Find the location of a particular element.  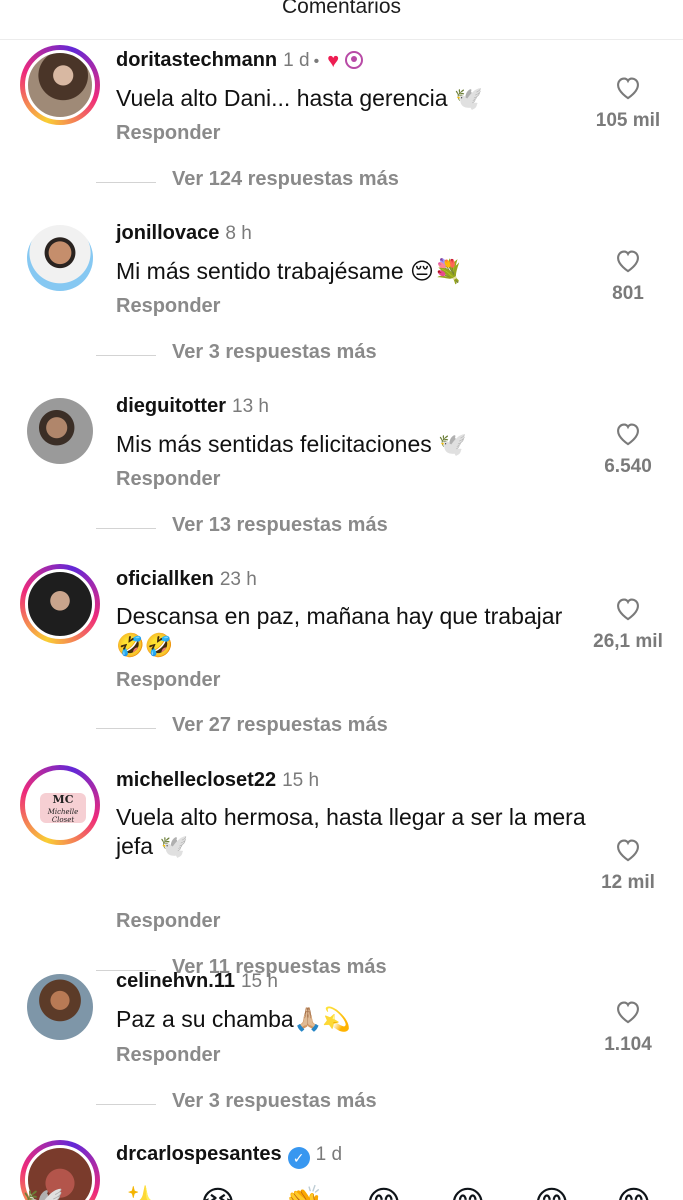

like-area: 801 is located at coordinates (628, 276).